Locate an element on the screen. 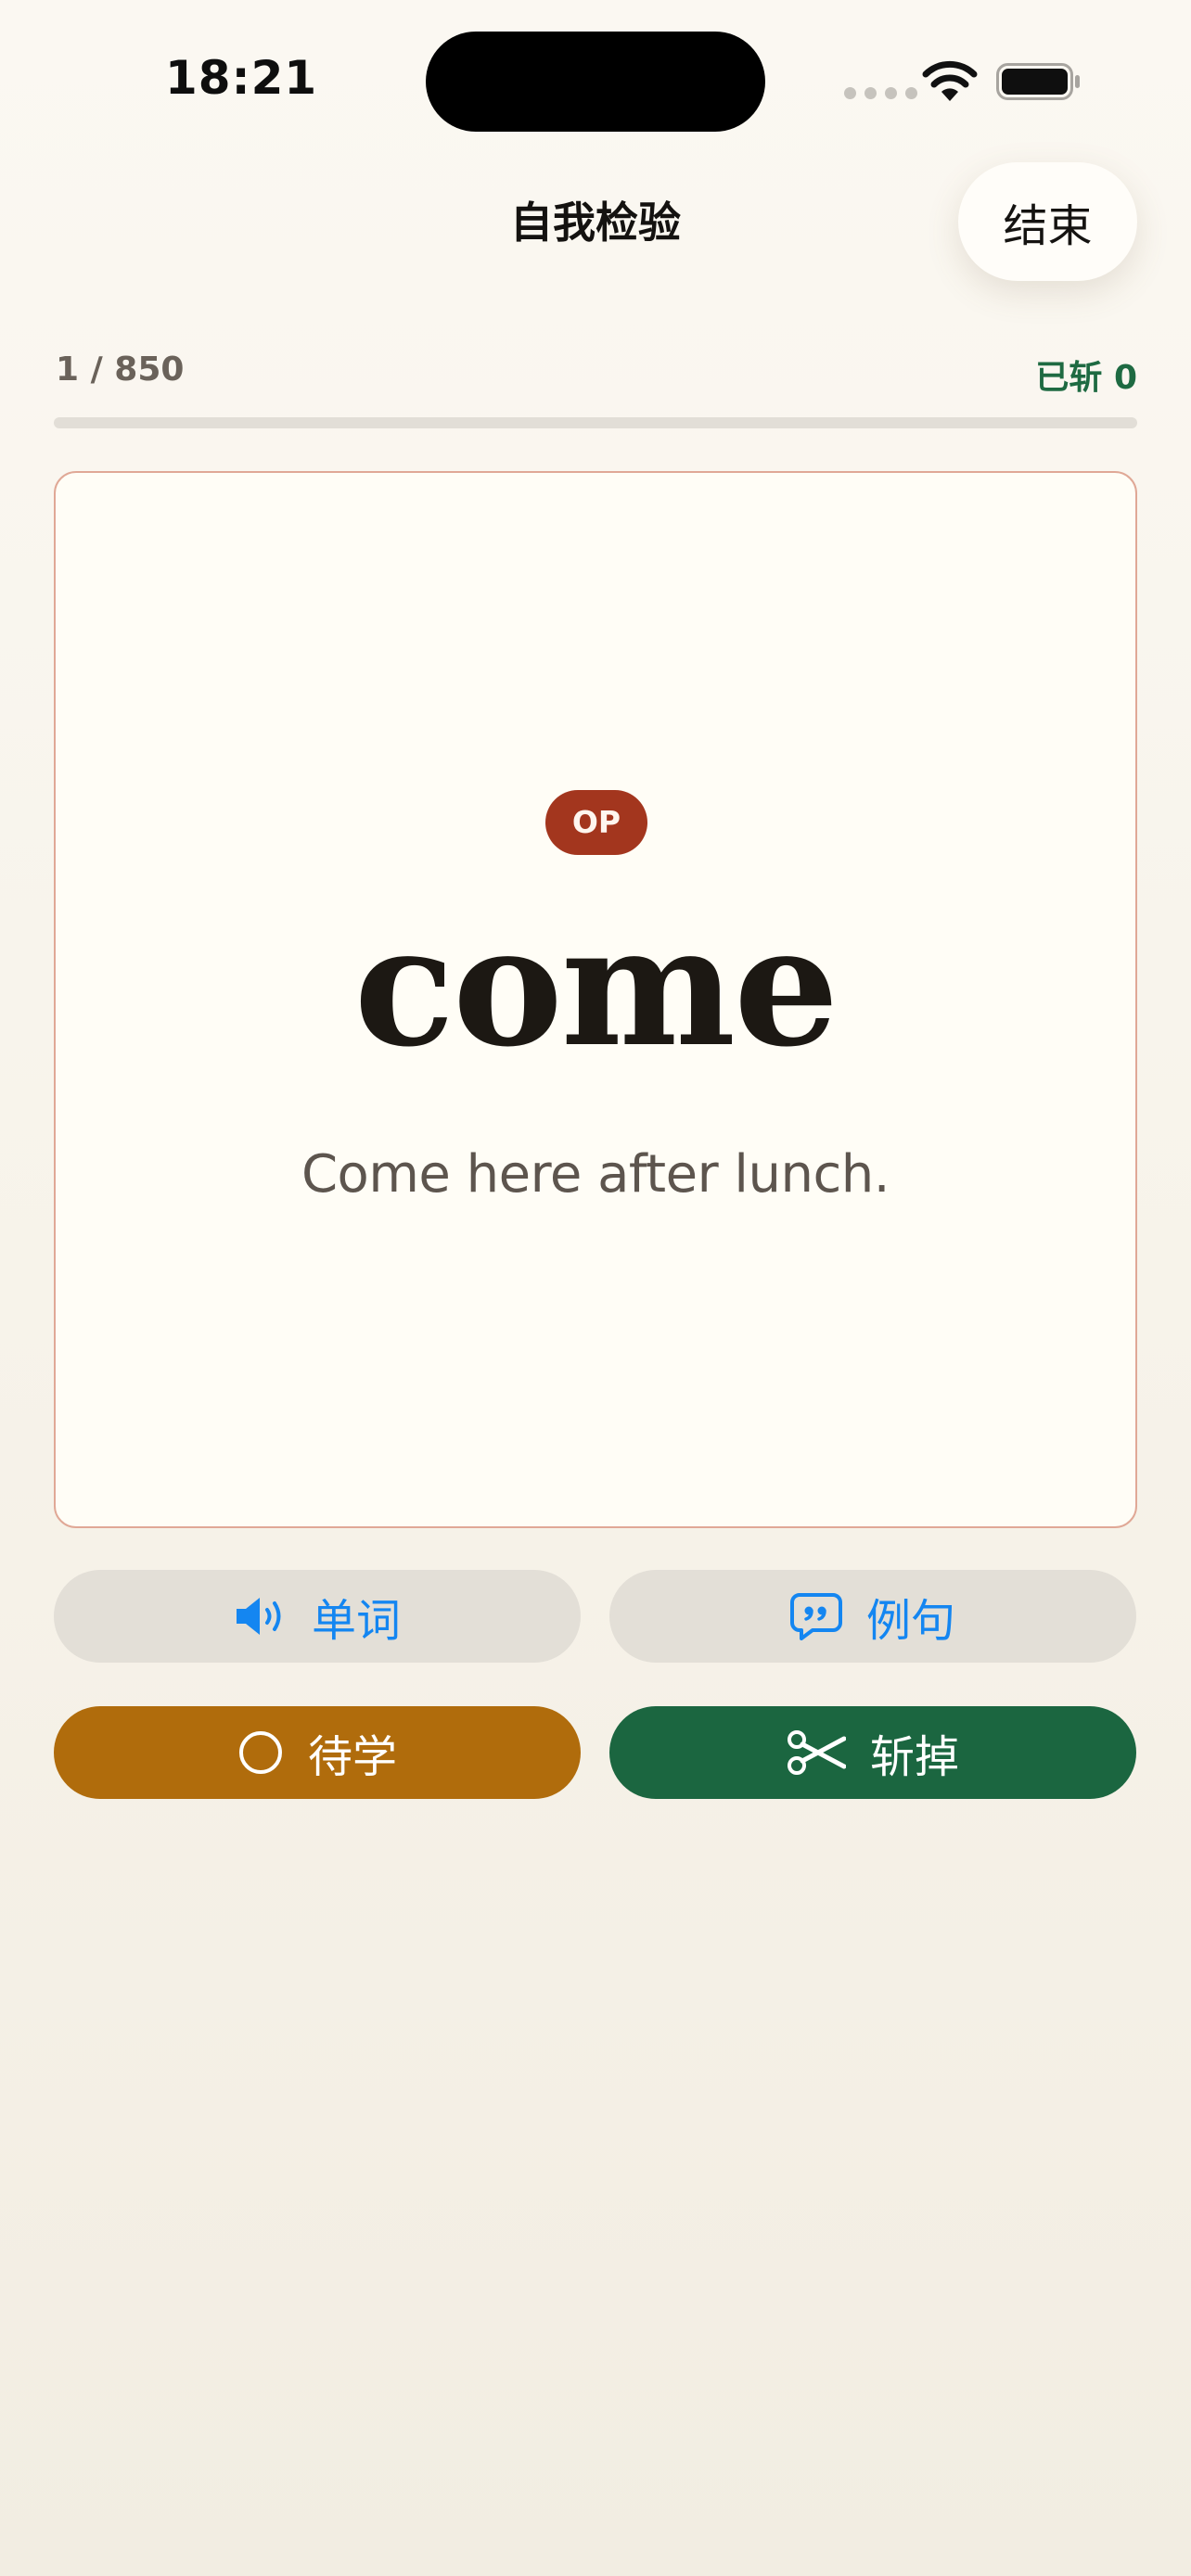  play-word-label: 单词 is located at coordinates (356, 1621).